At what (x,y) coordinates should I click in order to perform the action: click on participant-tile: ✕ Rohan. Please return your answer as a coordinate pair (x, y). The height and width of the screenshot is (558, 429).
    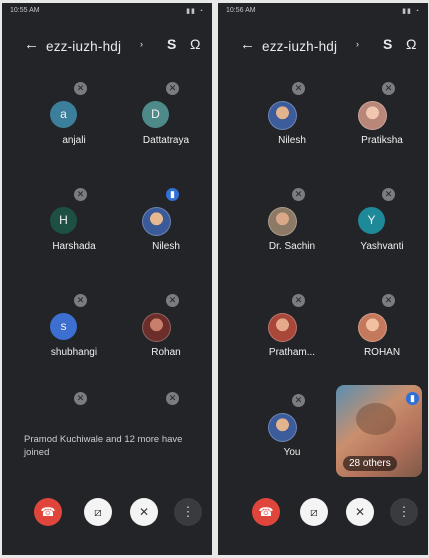
    Looking at the image, I should click on (164, 335).